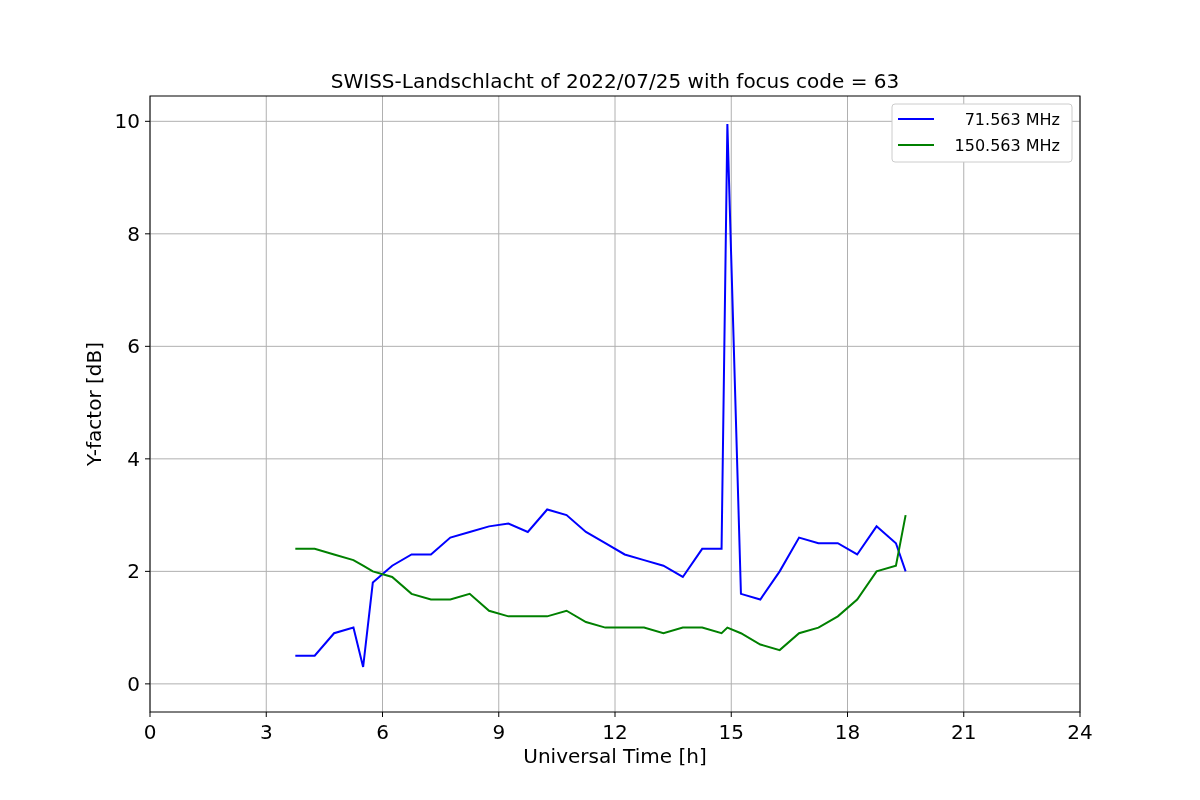 This screenshot has height=800, width=1200. What do you see at coordinates (615, 732) in the screenshot?
I see `x-tick-label: 12` at bounding box center [615, 732].